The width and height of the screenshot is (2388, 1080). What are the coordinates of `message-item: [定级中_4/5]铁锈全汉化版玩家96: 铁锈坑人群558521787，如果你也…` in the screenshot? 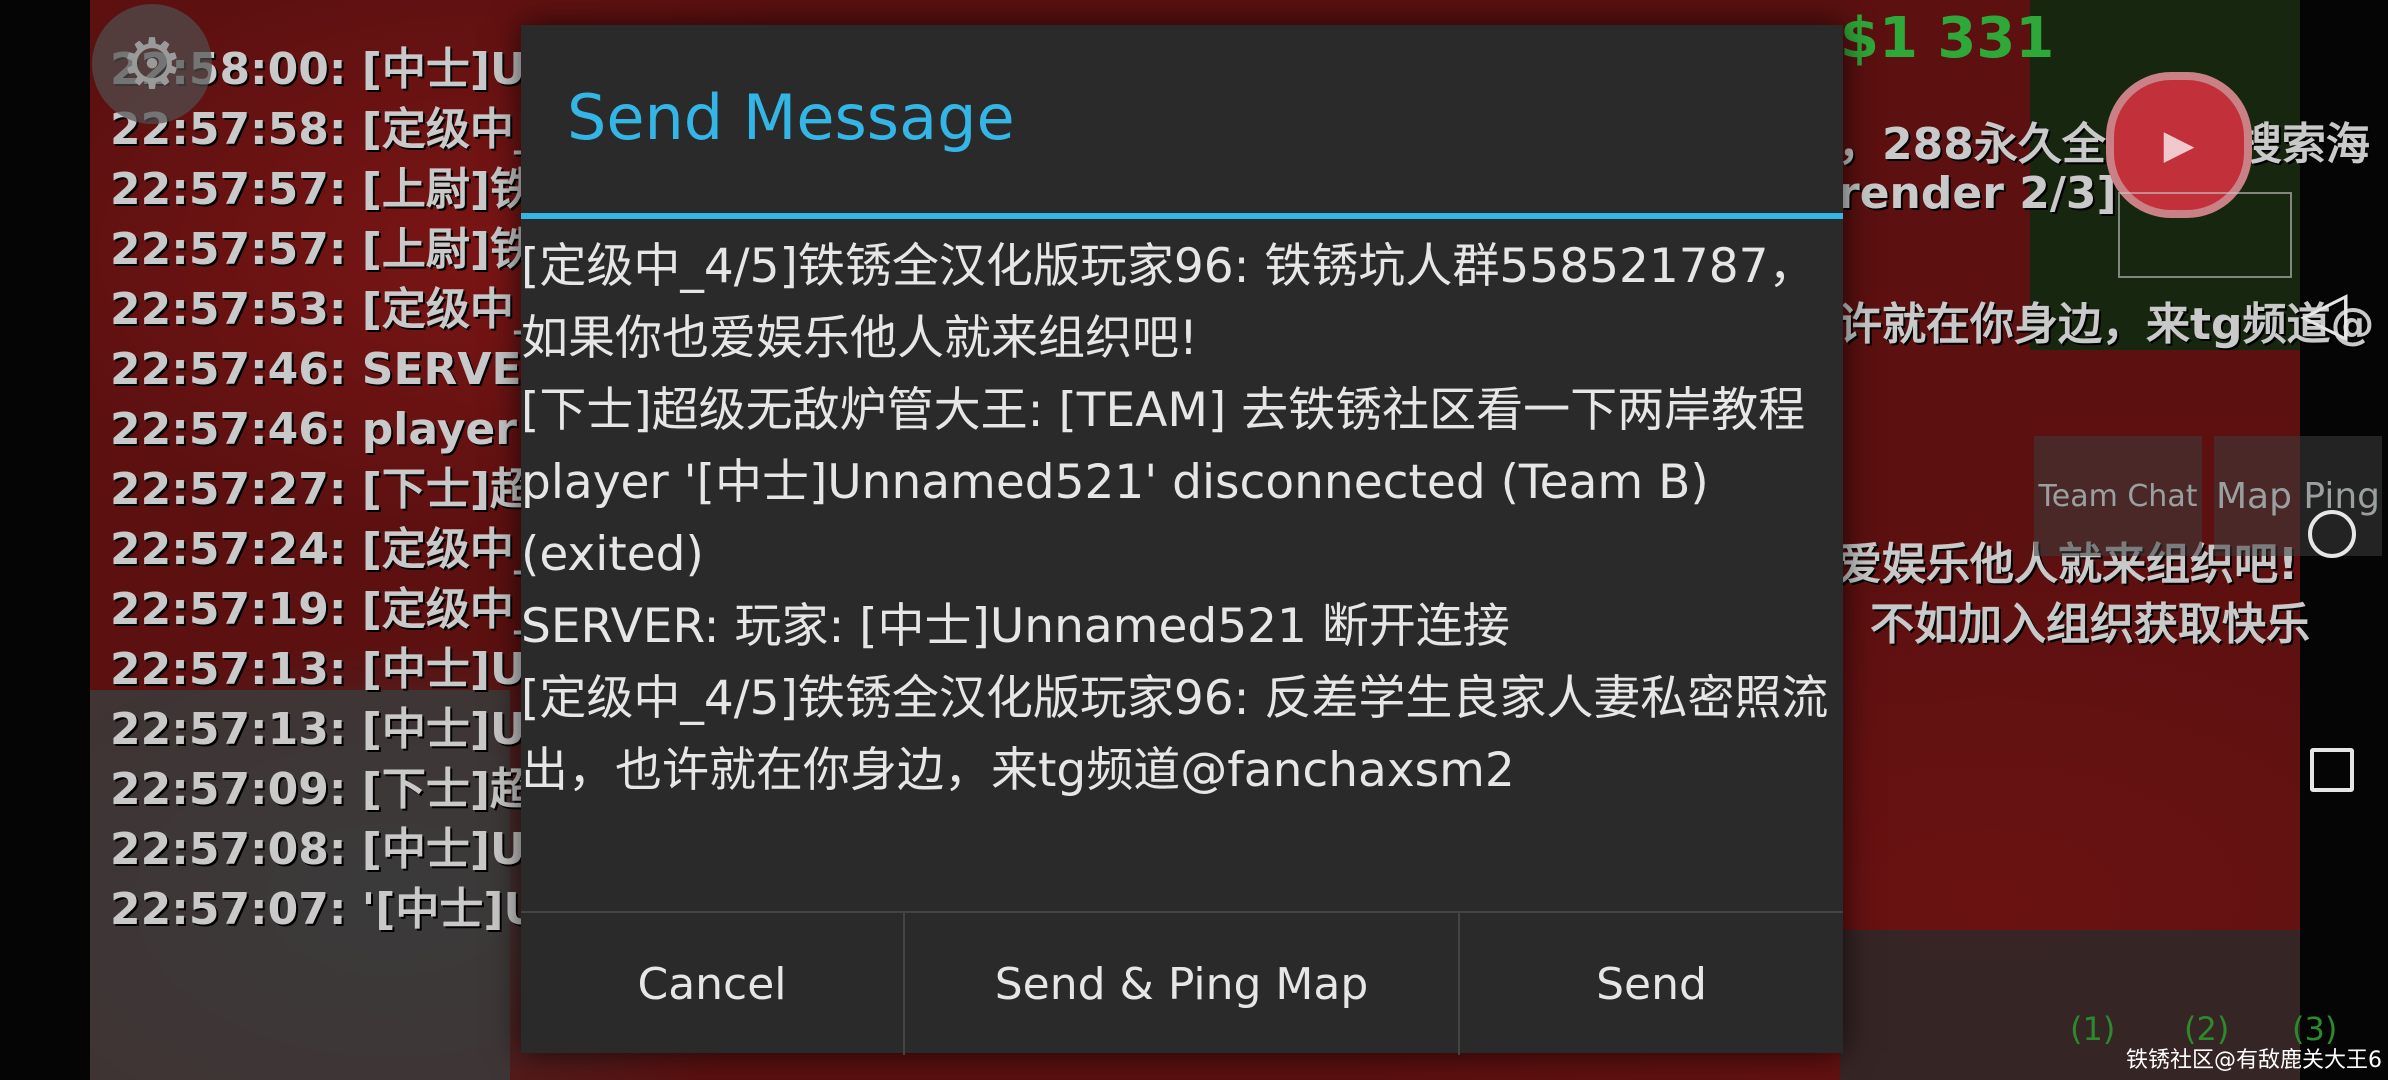 It's located at (1168, 302).